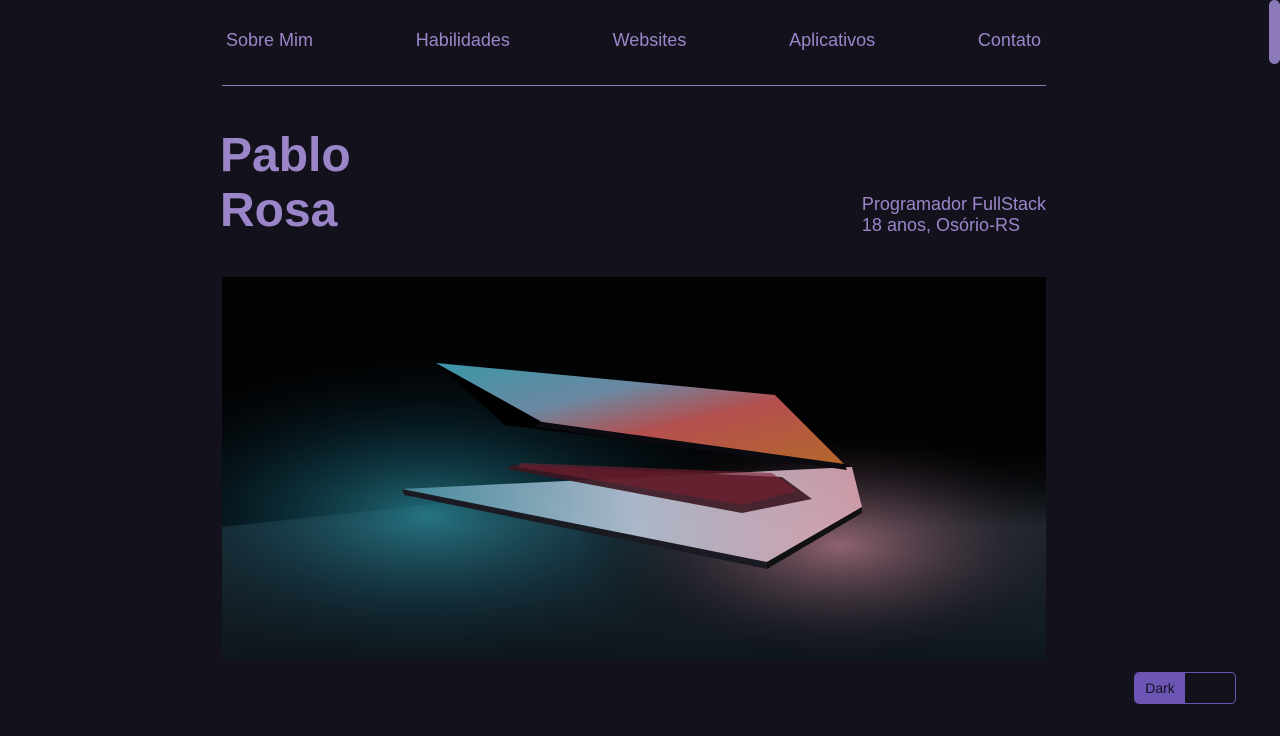 This screenshot has height=736, width=1280. I want to click on role-text: Programador FullStack, so click(953, 204).